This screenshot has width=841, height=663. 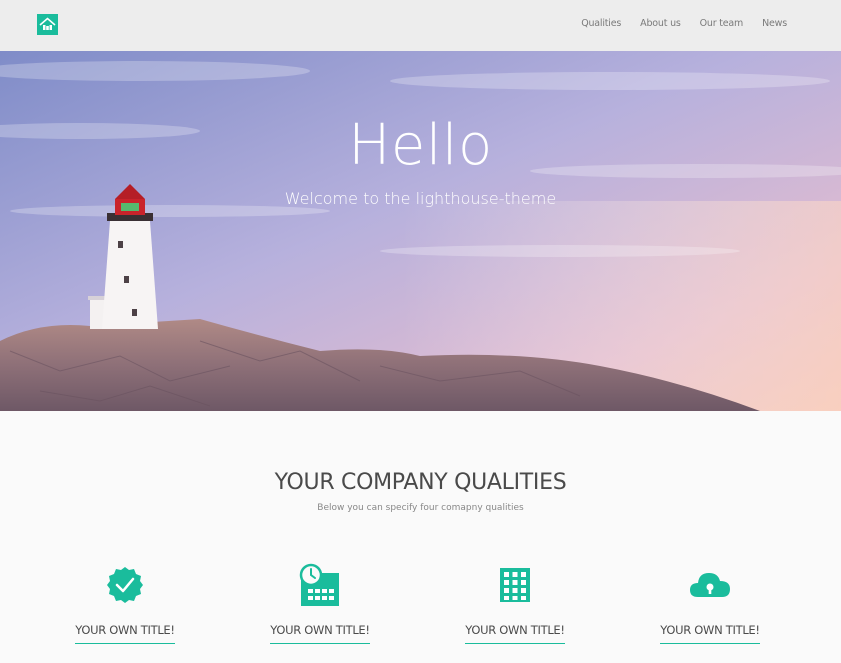 I want to click on nav-link-about-us: About us, so click(x=660, y=23).